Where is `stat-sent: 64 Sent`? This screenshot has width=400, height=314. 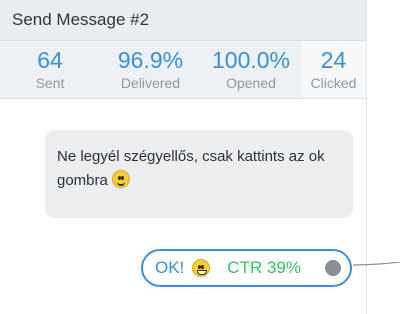
stat-sent: 64 Sent is located at coordinates (50, 69).